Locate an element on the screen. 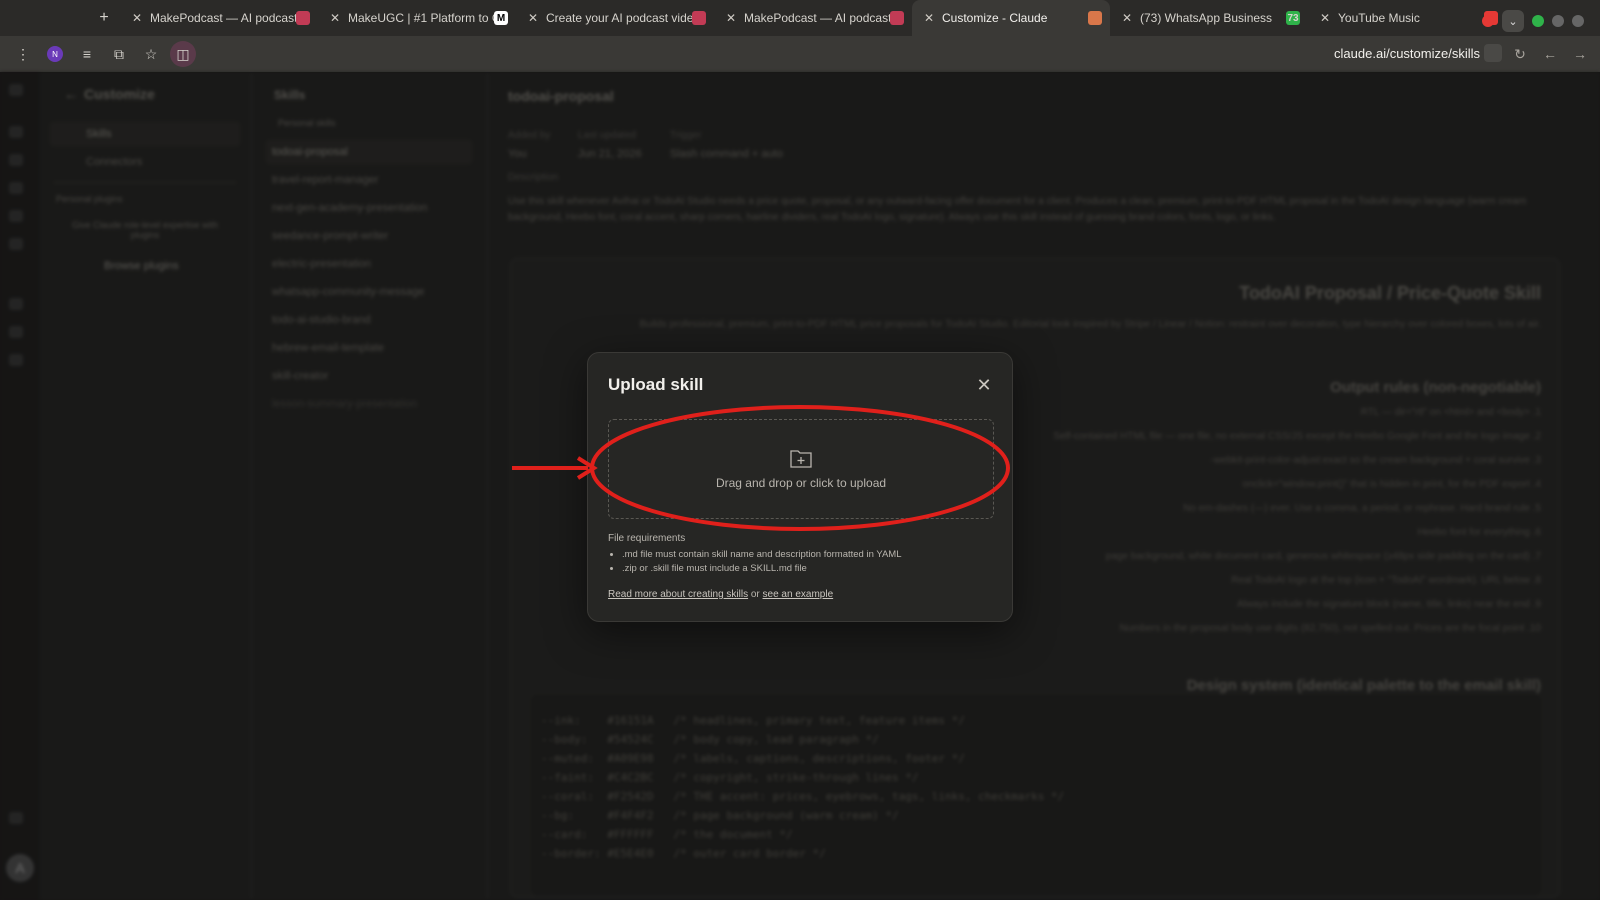 This screenshot has height=900, width=1600. tab-favicon: M is located at coordinates (501, 18).